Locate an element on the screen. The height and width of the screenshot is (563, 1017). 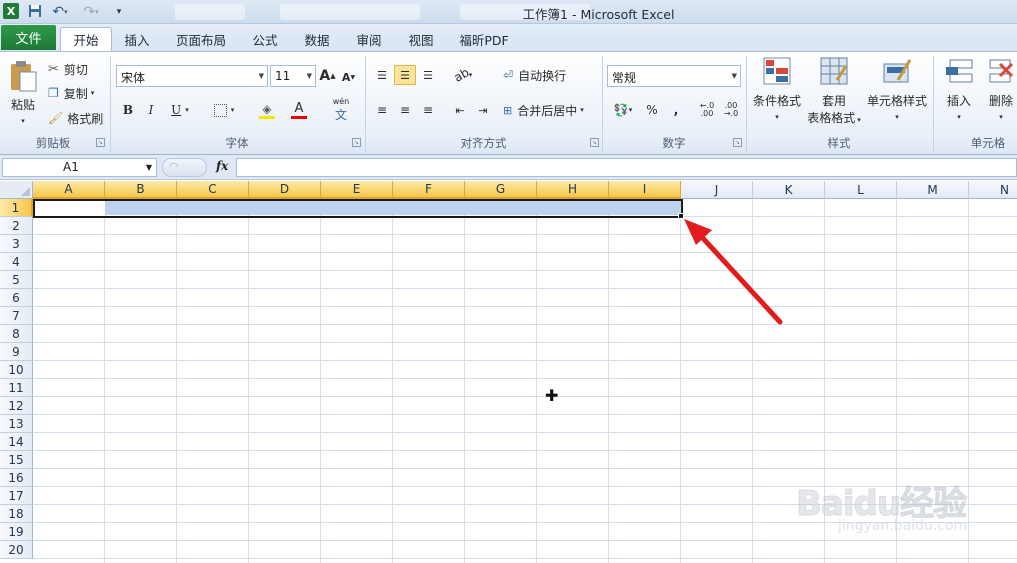
column-header-n: N is located at coordinates (993, 190).